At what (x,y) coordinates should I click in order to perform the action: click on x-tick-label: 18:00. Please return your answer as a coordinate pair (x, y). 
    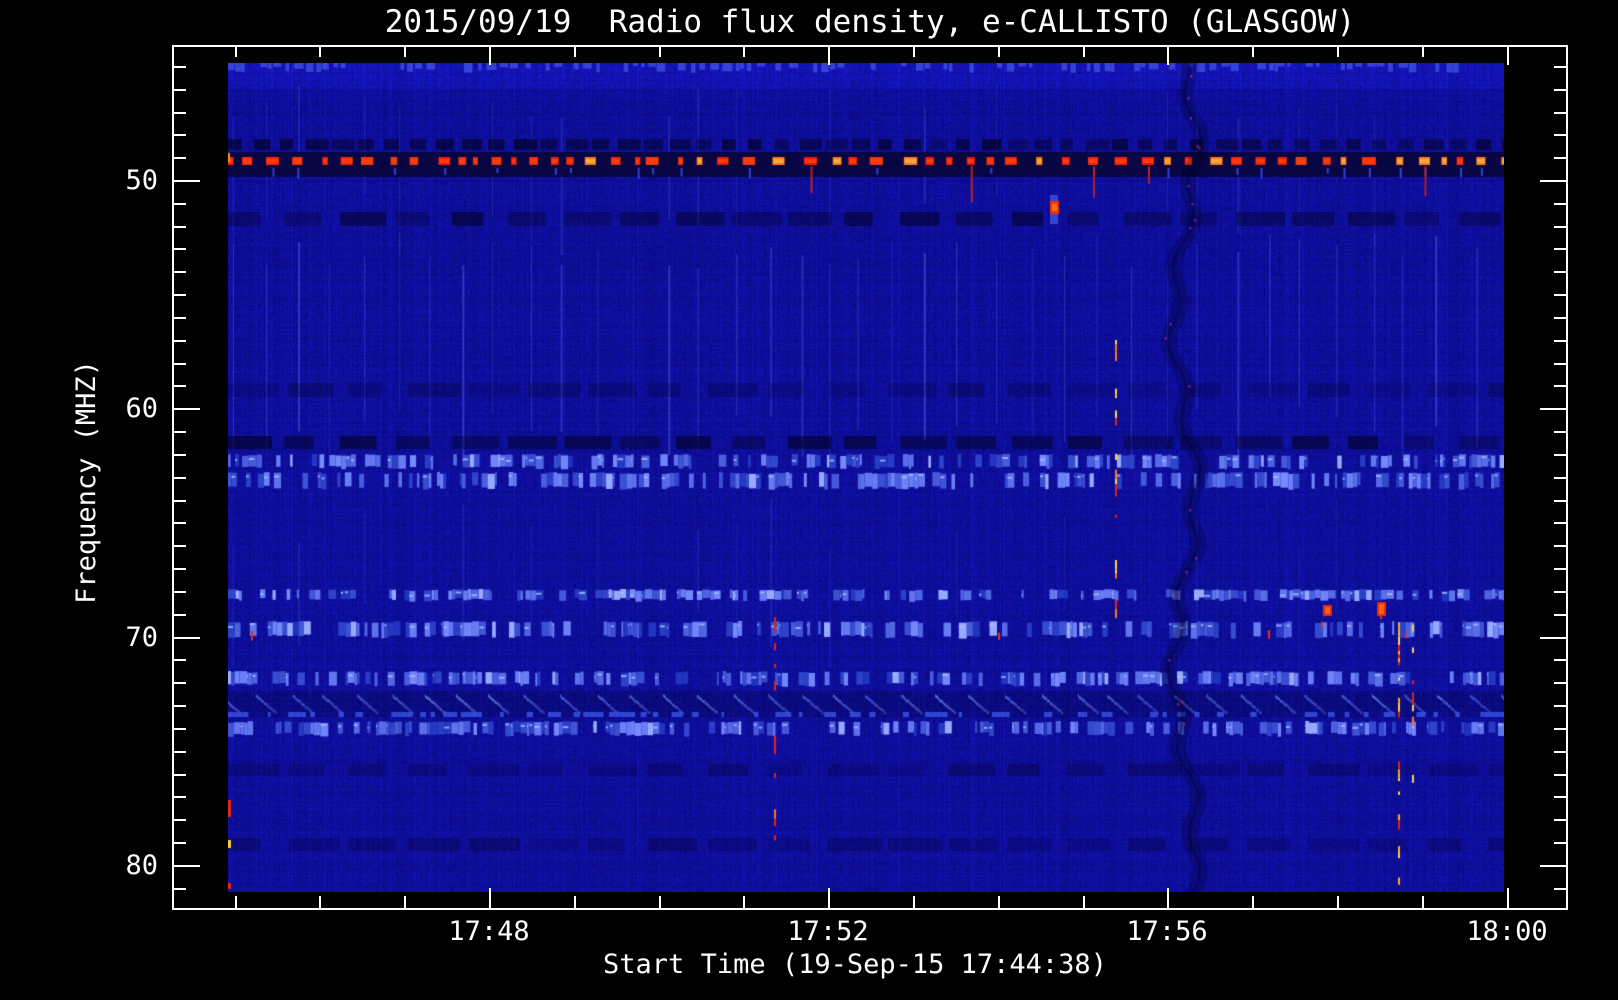
    Looking at the image, I should click on (1507, 931).